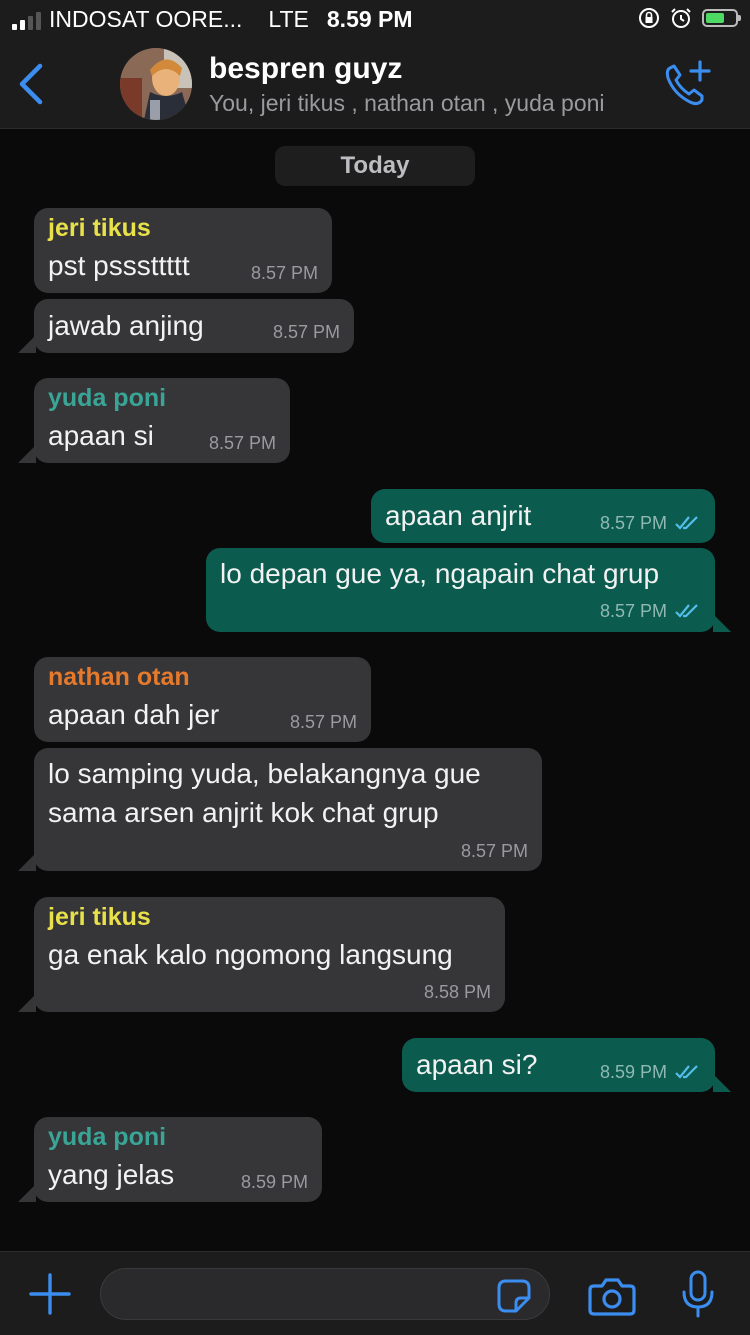  What do you see at coordinates (649, 18) in the screenshot?
I see `rotation-lock-icon` at bounding box center [649, 18].